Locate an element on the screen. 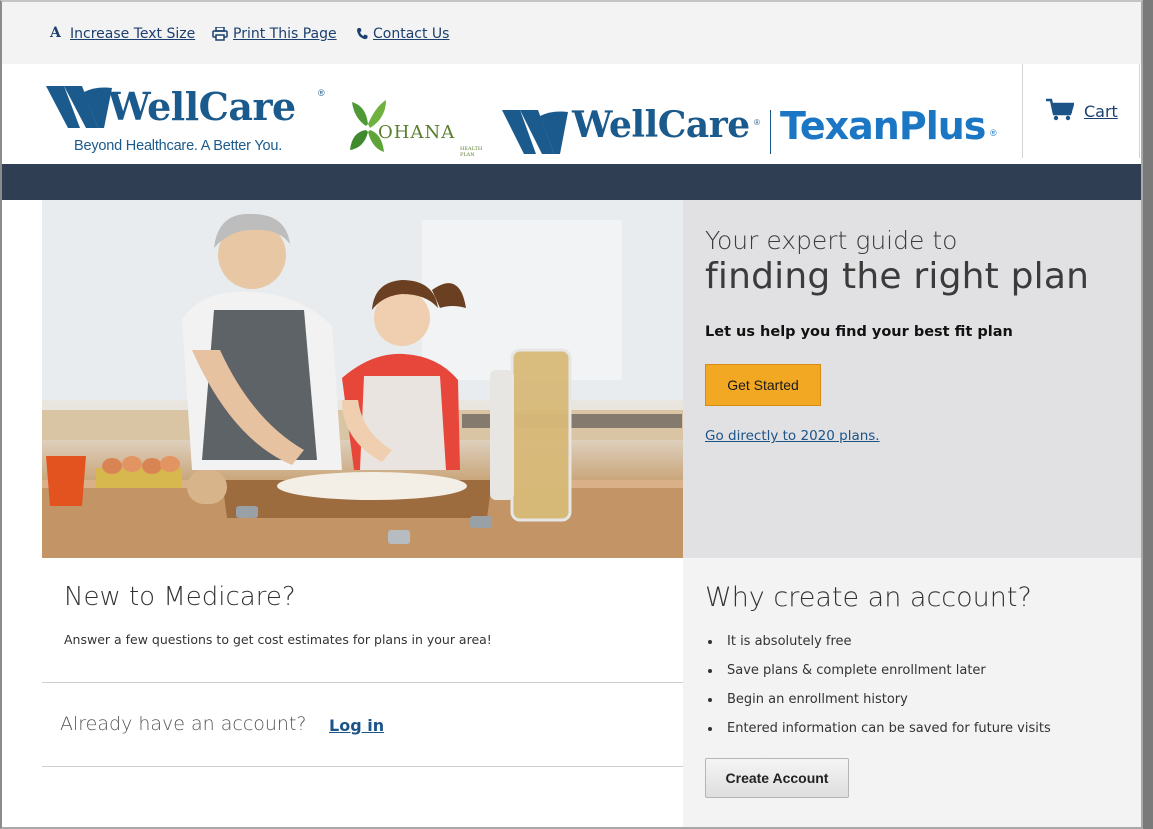 The image size is (1153, 829). text-size-icon: A is located at coordinates (55, 33).